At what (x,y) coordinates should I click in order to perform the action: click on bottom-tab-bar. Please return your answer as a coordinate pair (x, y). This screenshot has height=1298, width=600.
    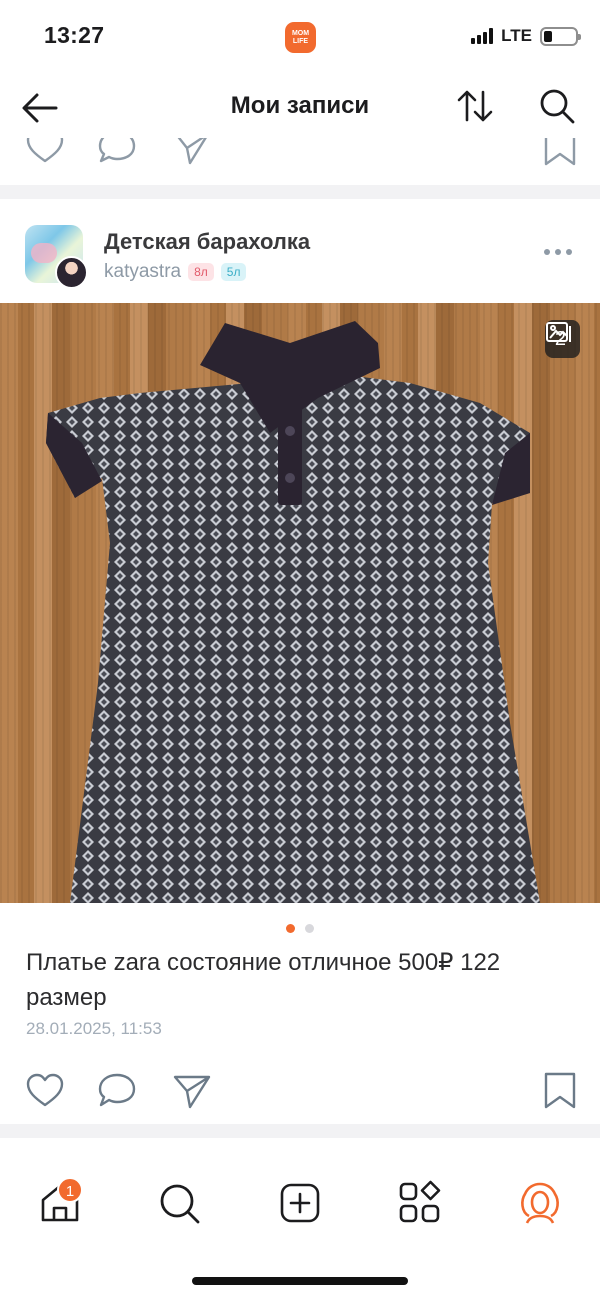
    Looking at the image, I should click on (300, 1218).